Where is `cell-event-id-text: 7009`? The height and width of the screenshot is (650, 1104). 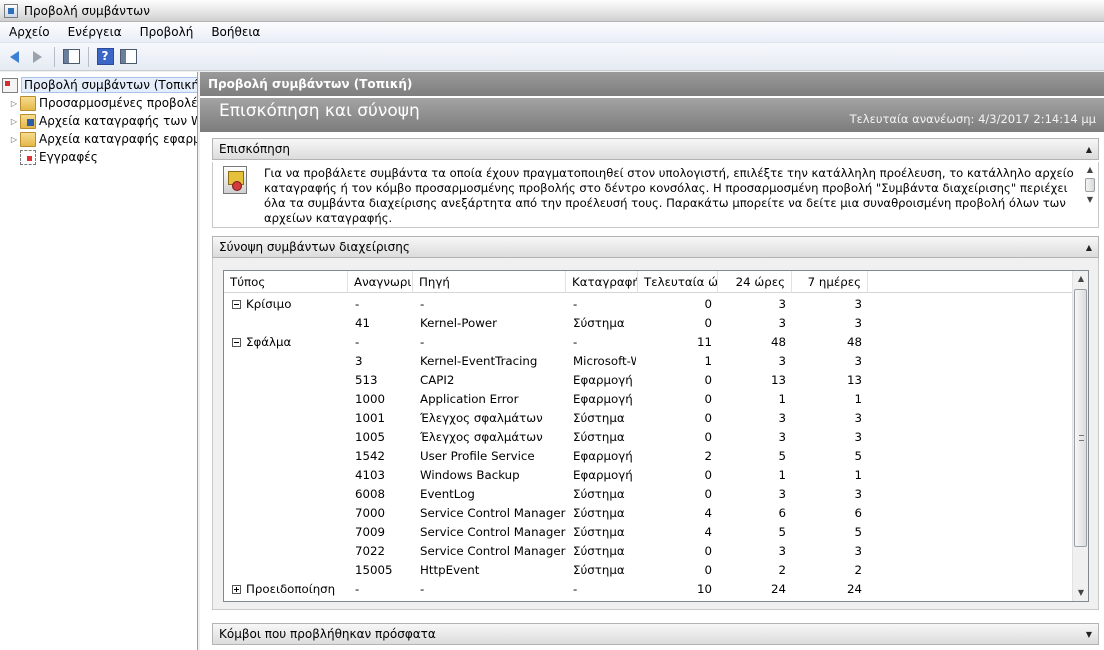 cell-event-id-text: 7009 is located at coordinates (370, 532).